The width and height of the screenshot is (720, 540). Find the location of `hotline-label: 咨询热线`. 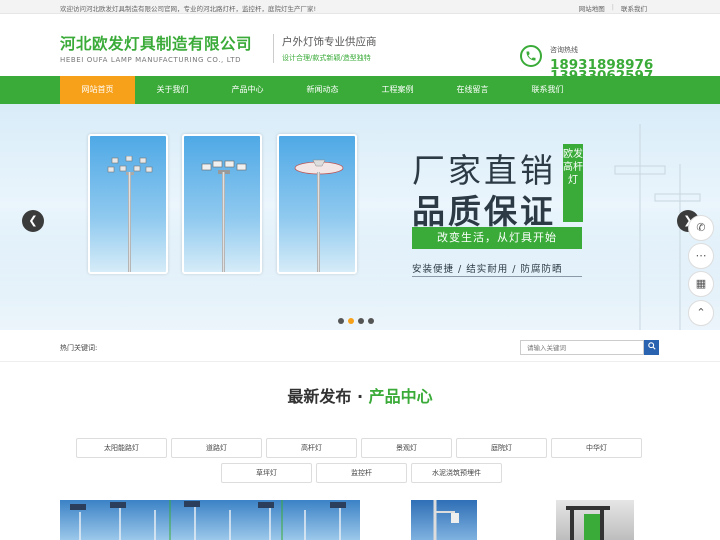

hotline-label: 咨询热线 is located at coordinates (564, 50).